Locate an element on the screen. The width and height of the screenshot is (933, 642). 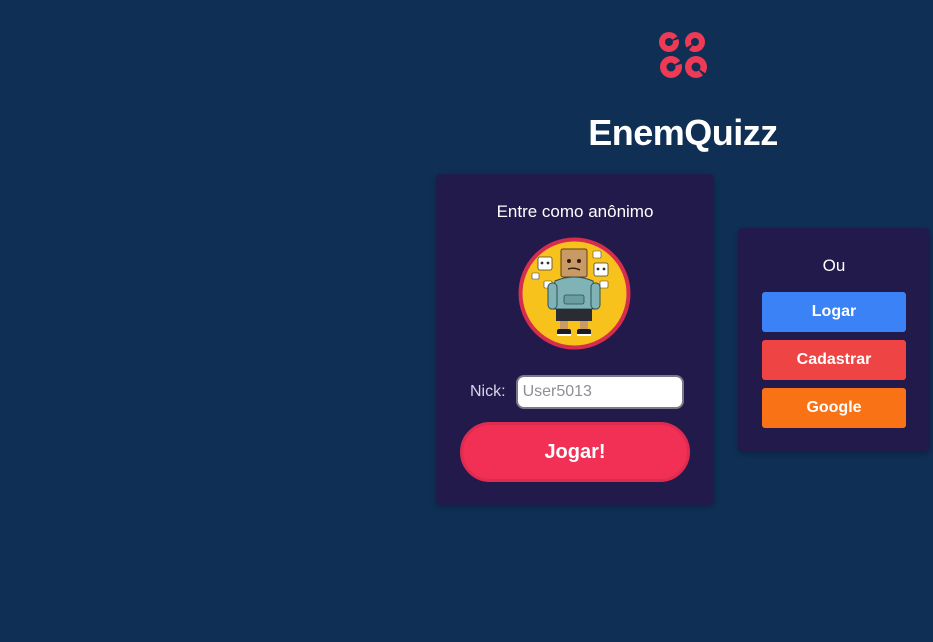
anonymous-heading: Entre como anônimo is located at coordinates (575, 211).